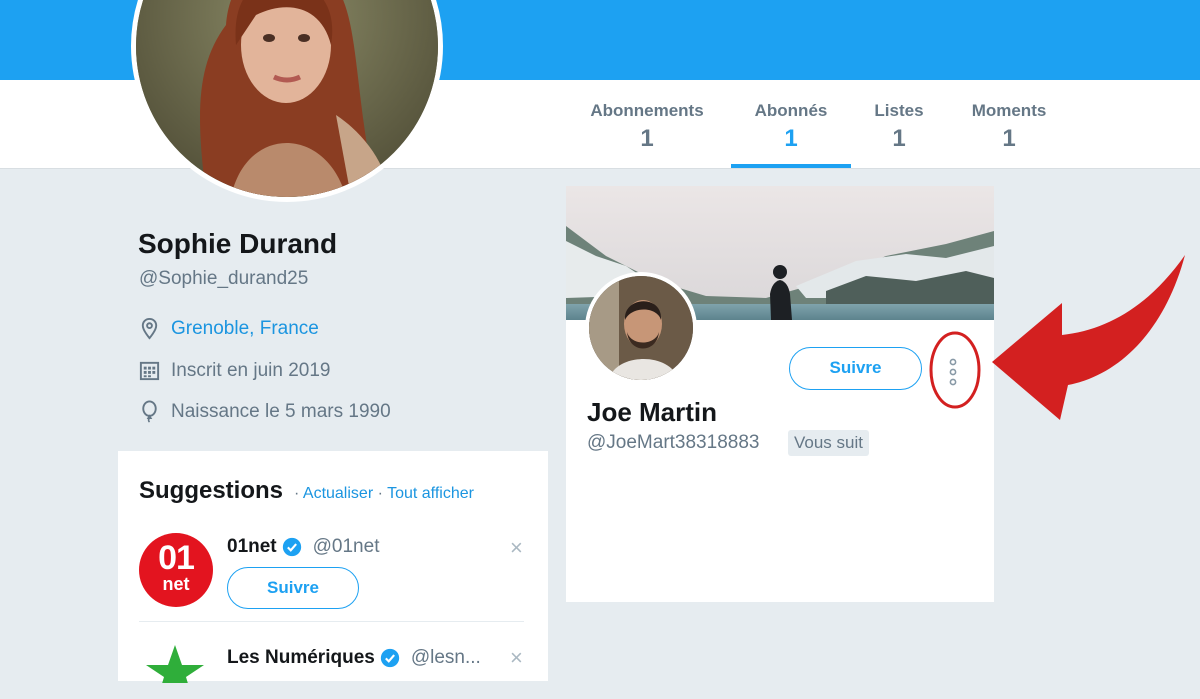 The width and height of the screenshot is (1200, 699). I want to click on annotation-overlay, so click(1057, 337).